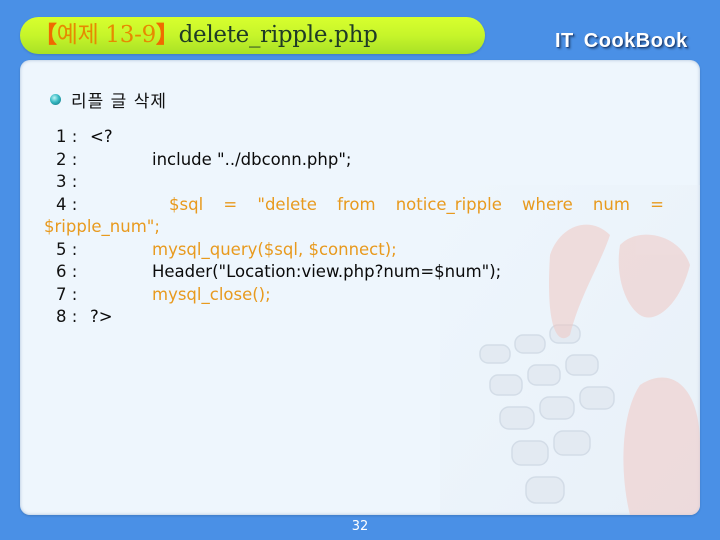 The width and height of the screenshot is (720, 540). Describe the element at coordinates (55, 99) in the screenshot. I see `bullet-icon` at that location.